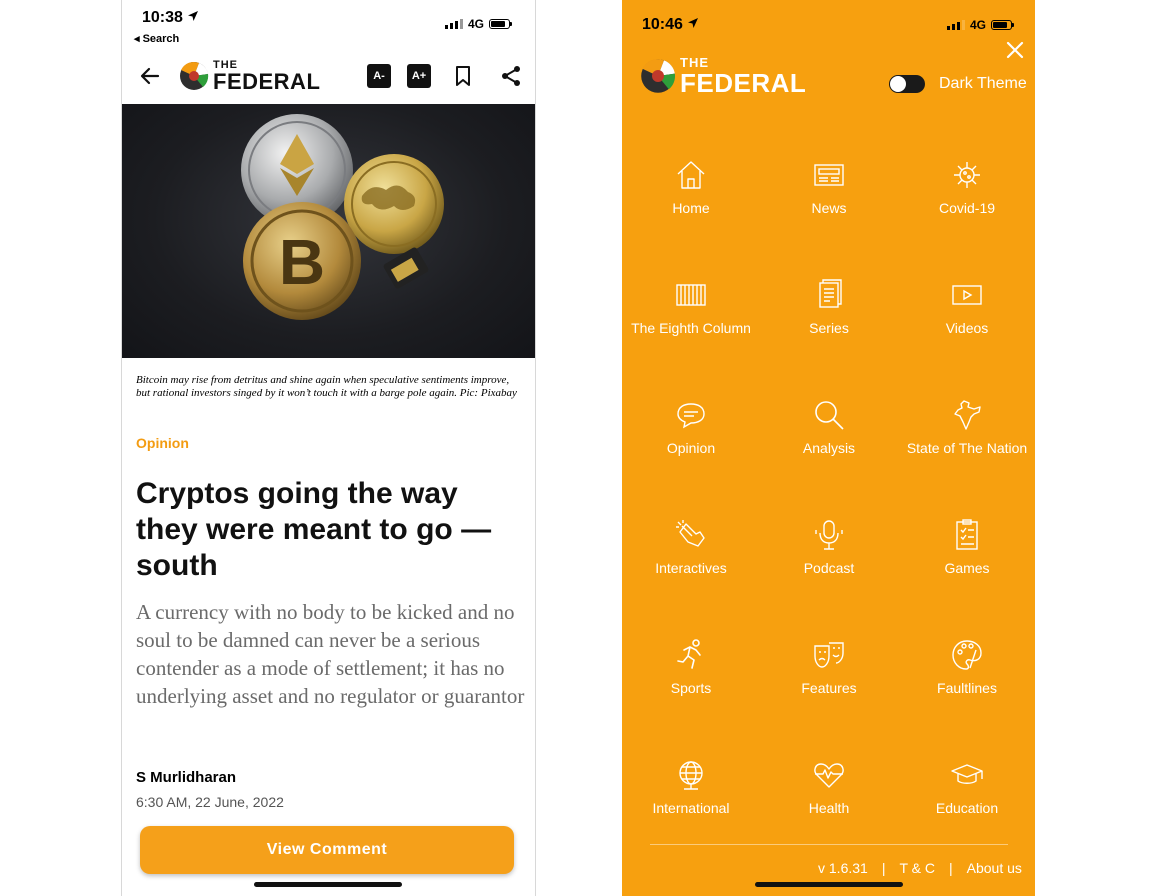  What do you see at coordinates (691, 295) in the screenshot?
I see `columns-icon` at bounding box center [691, 295].